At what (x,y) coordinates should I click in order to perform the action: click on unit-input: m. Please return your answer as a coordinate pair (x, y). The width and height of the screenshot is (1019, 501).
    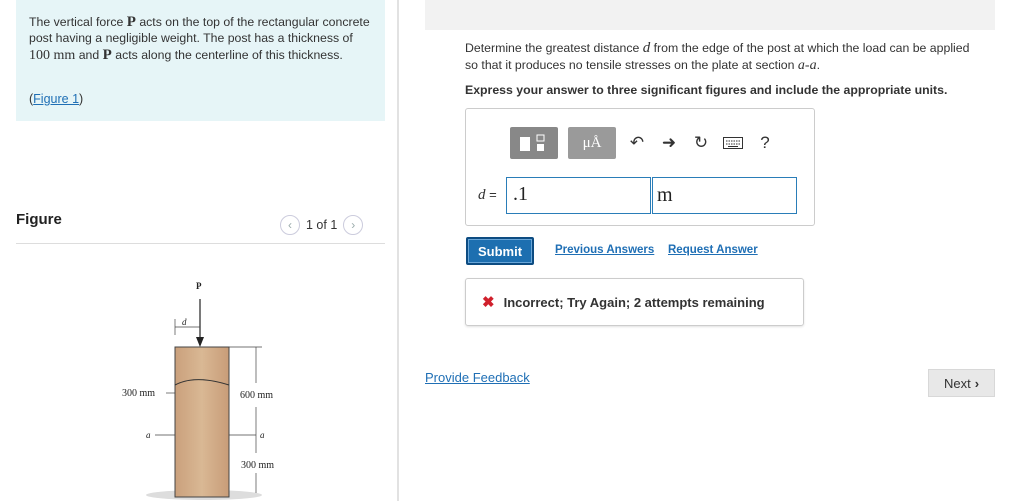
    Looking at the image, I should click on (724, 195).